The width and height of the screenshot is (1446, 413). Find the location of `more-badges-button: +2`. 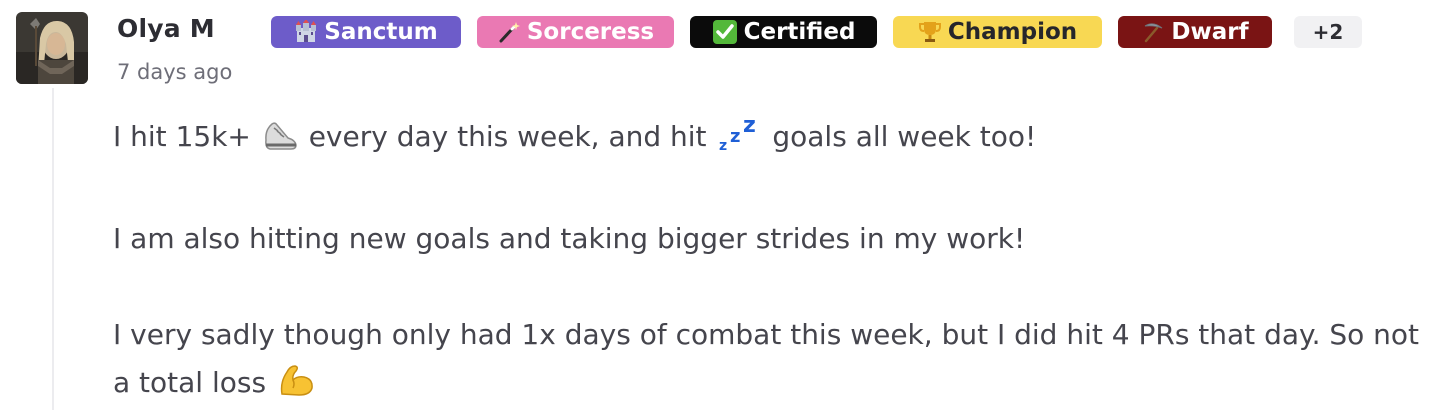

more-badges-button: +2 is located at coordinates (1328, 32).